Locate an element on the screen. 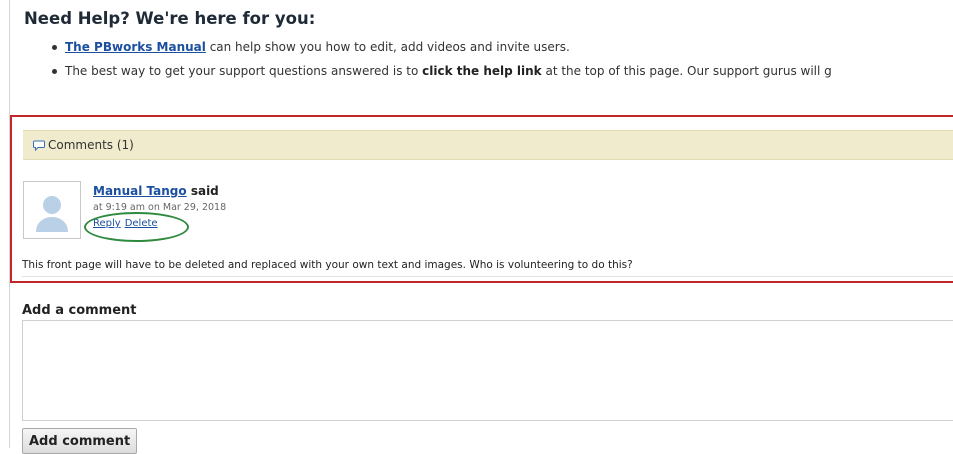 This screenshot has width=953, height=454. avatar is located at coordinates (52, 210).